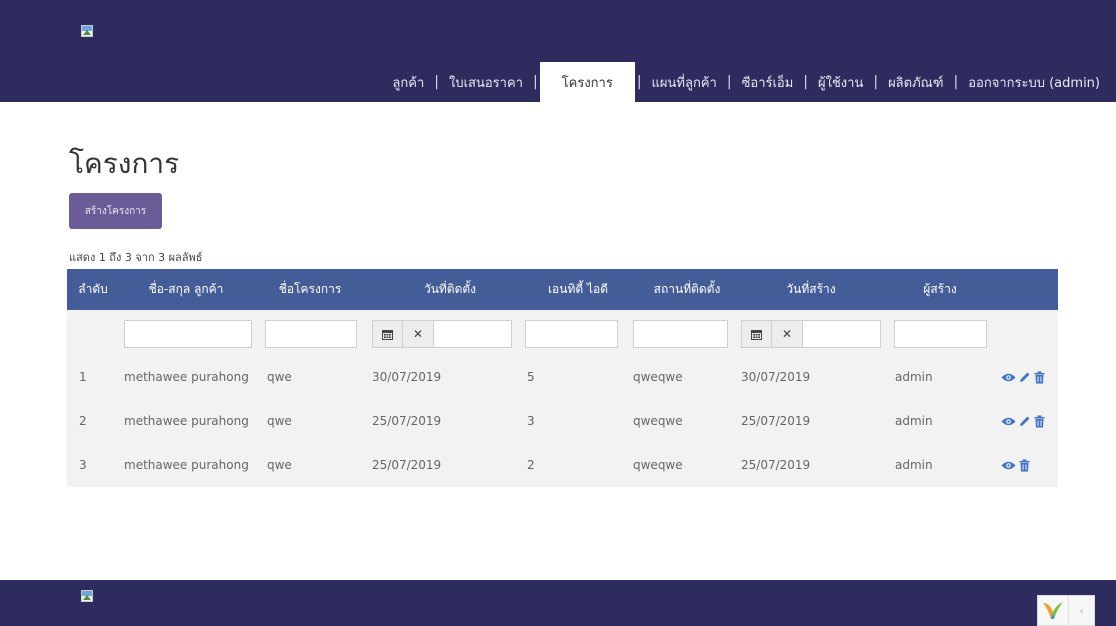 The height and width of the screenshot is (626, 1116). I want to click on nav-item-customer-map: แผนที่ลูกค้า, so click(684, 82).